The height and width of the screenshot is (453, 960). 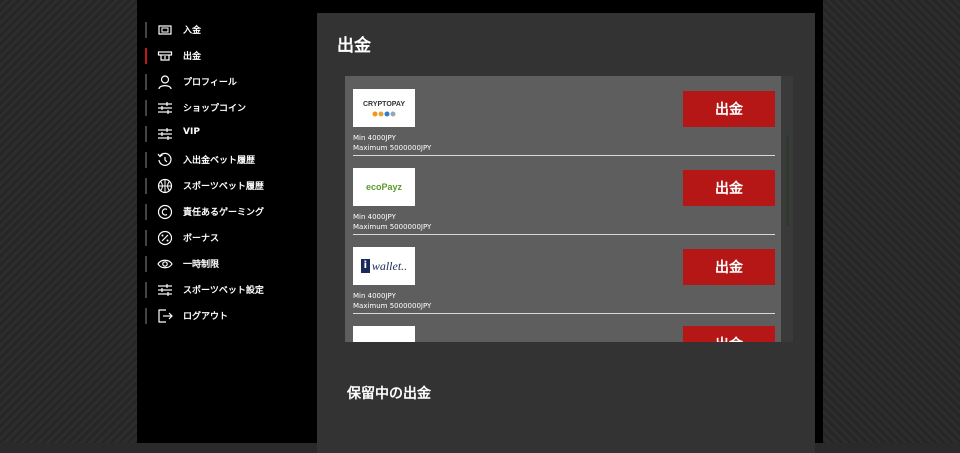 I want to click on svg-text: CRYPTOPAY, so click(x=384, y=104).